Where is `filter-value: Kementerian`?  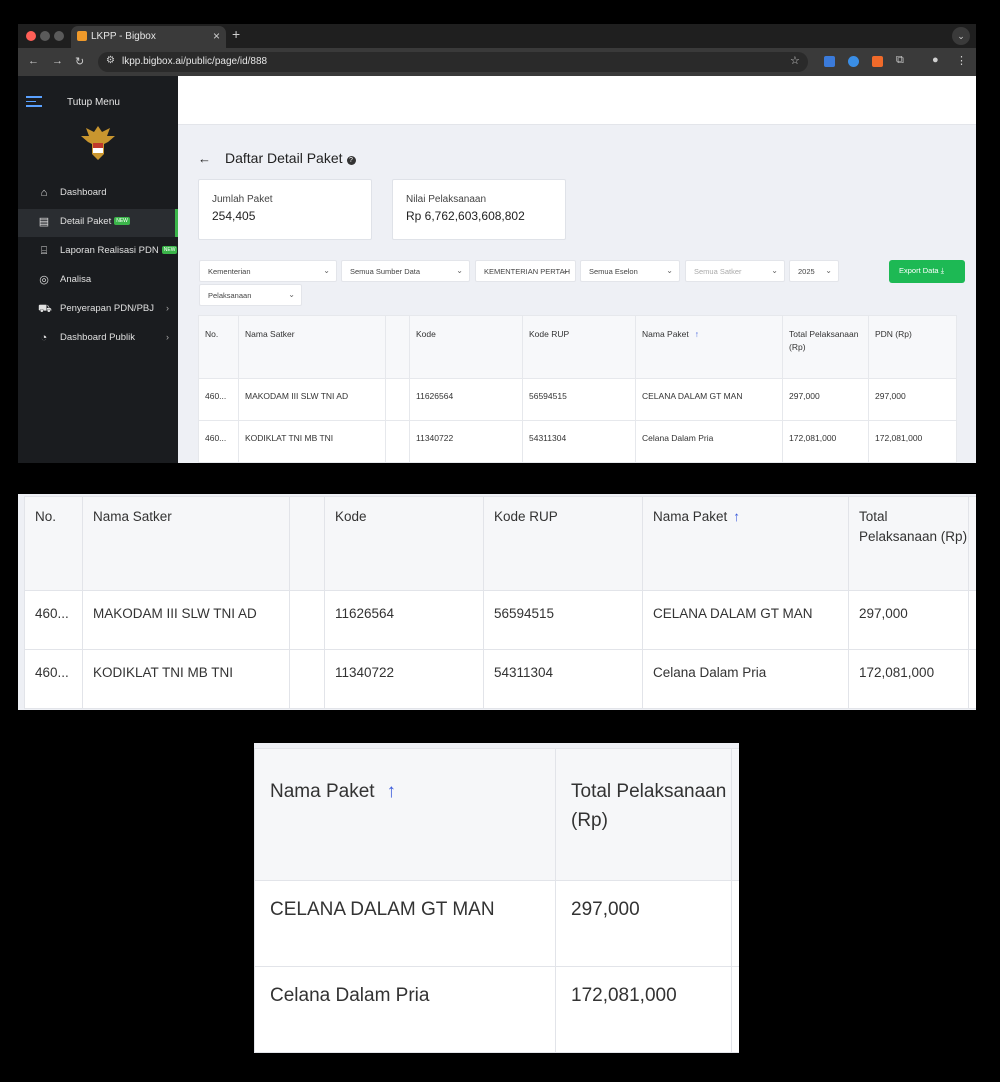 filter-value: Kementerian is located at coordinates (229, 271).